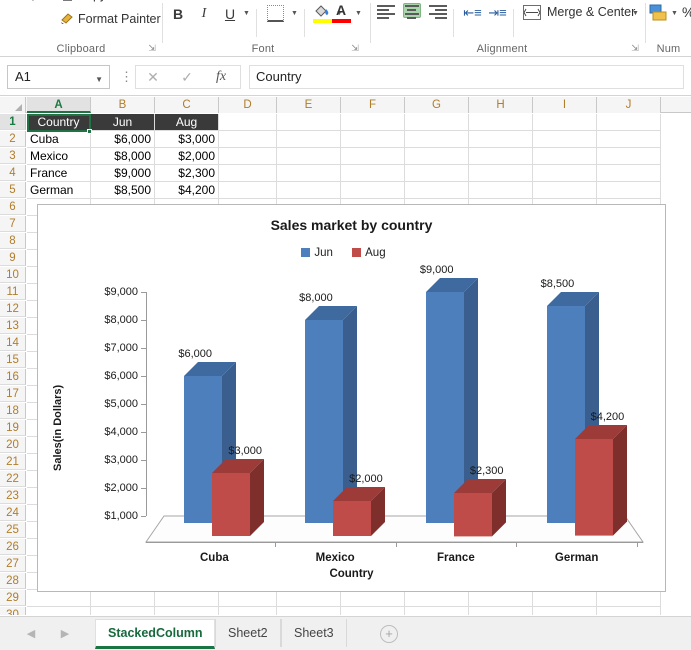 This screenshot has height=650, width=691. Describe the element at coordinates (13, 360) in the screenshot. I see `row-header-15: 15` at that location.